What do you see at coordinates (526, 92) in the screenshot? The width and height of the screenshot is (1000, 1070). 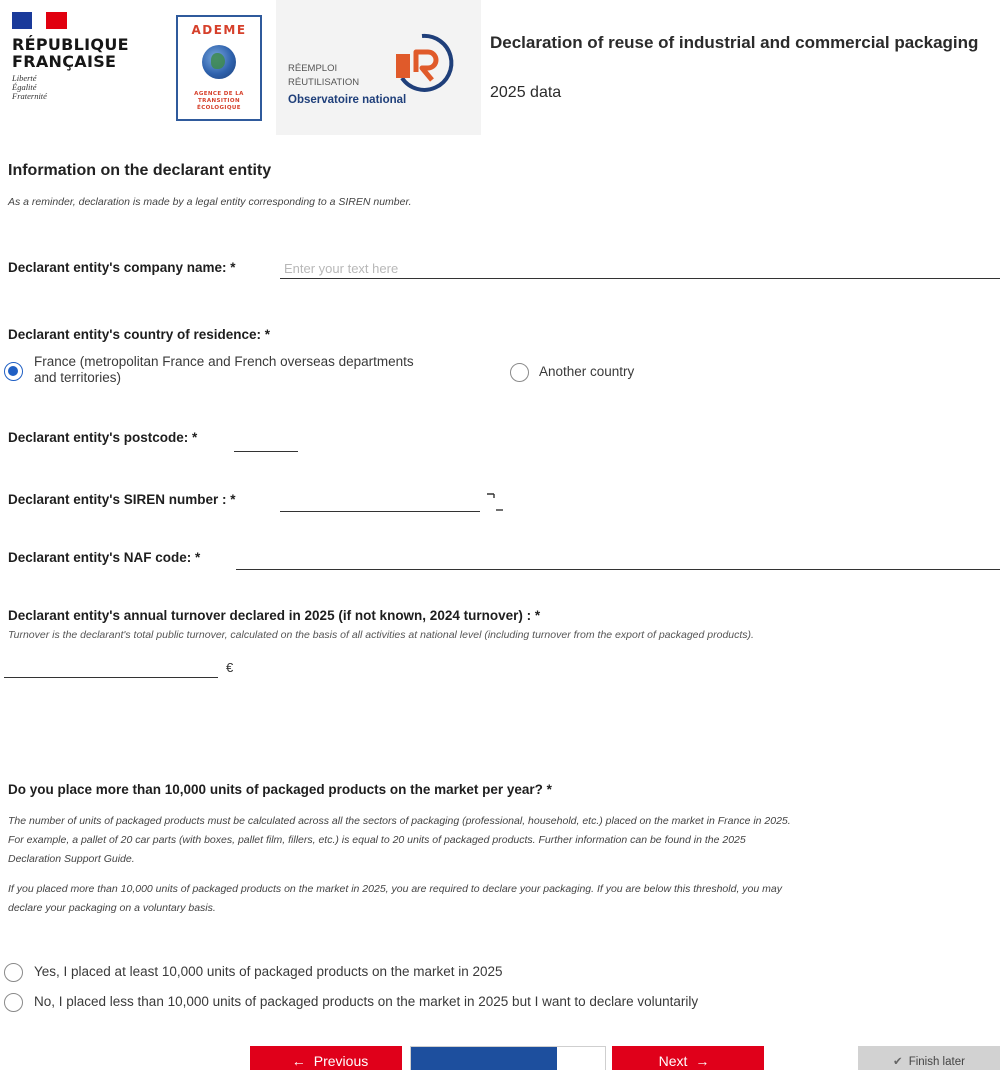 I see `page-subtitle: 2025 data` at bounding box center [526, 92].